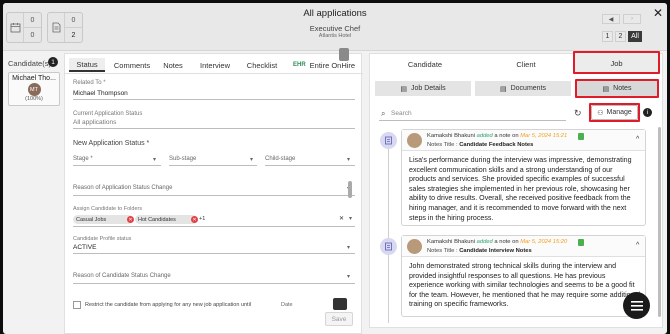  I want to click on restrict-checkbox, so click(77, 305).